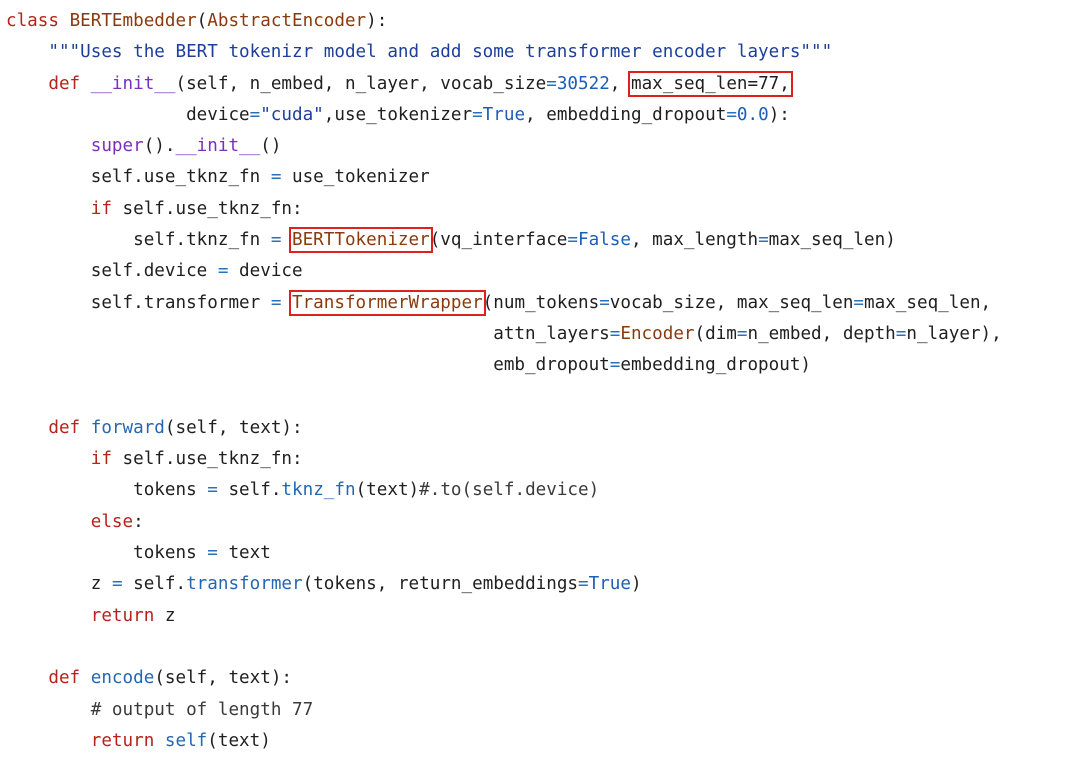 The image size is (1080, 757). What do you see at coordinates (244, 584) in the screenshot?
I see `code-token: transformer` at bounding box center [244, 584].